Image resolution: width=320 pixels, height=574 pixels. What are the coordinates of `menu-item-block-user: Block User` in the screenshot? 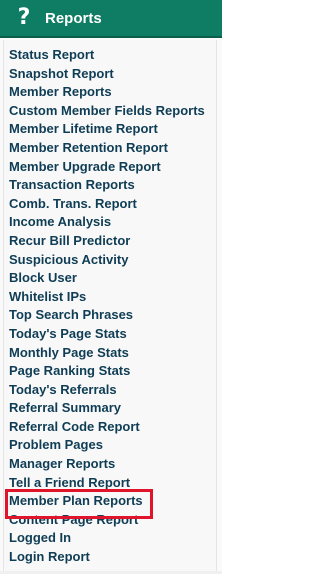 It's located at (107, 278).